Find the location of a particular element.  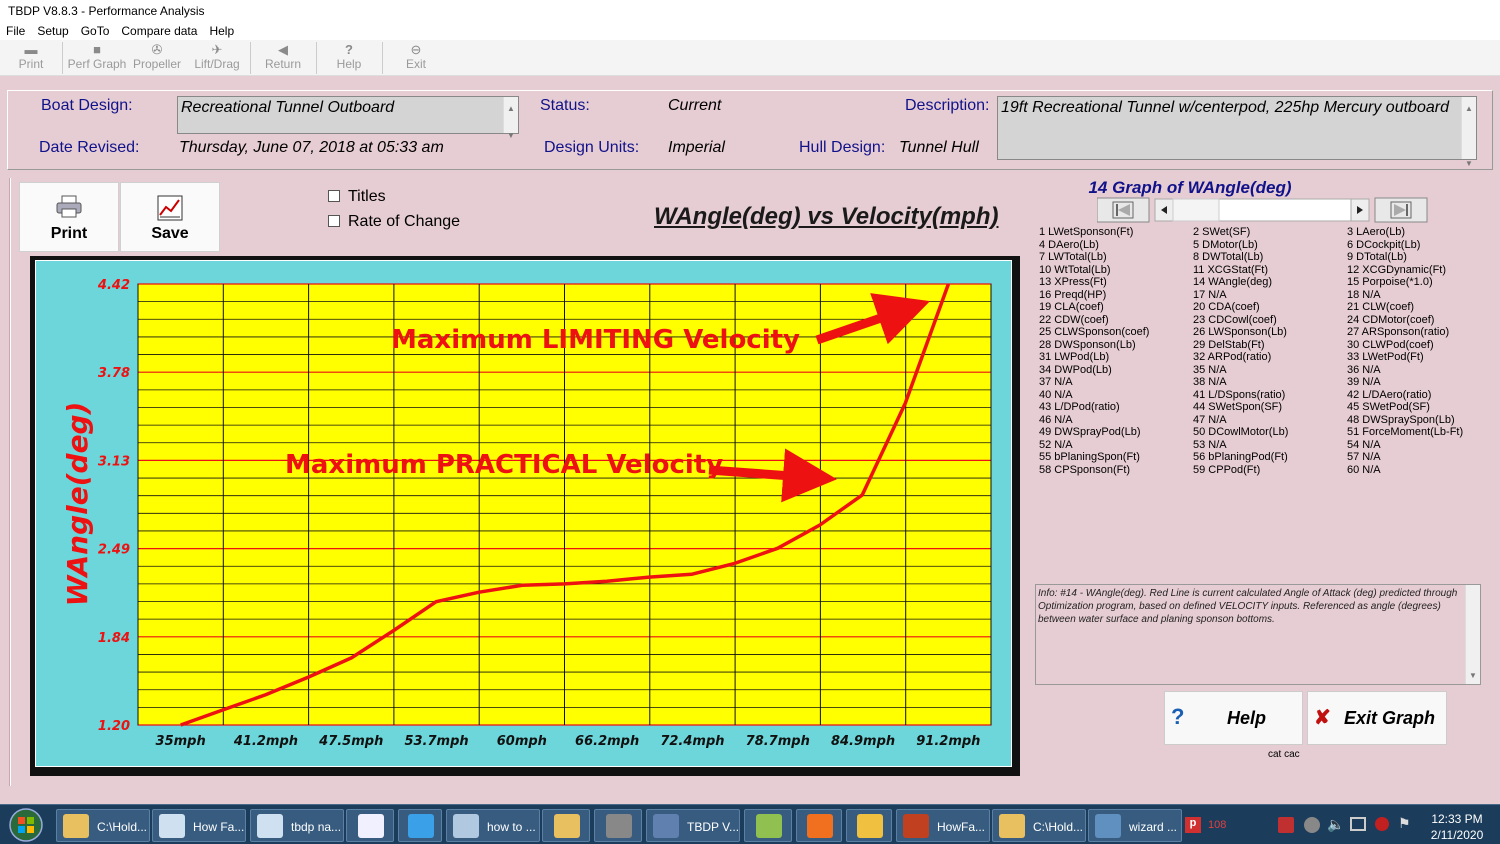

variable-item: 13 XPress(Ft) is located at coordinates (1073, 282).